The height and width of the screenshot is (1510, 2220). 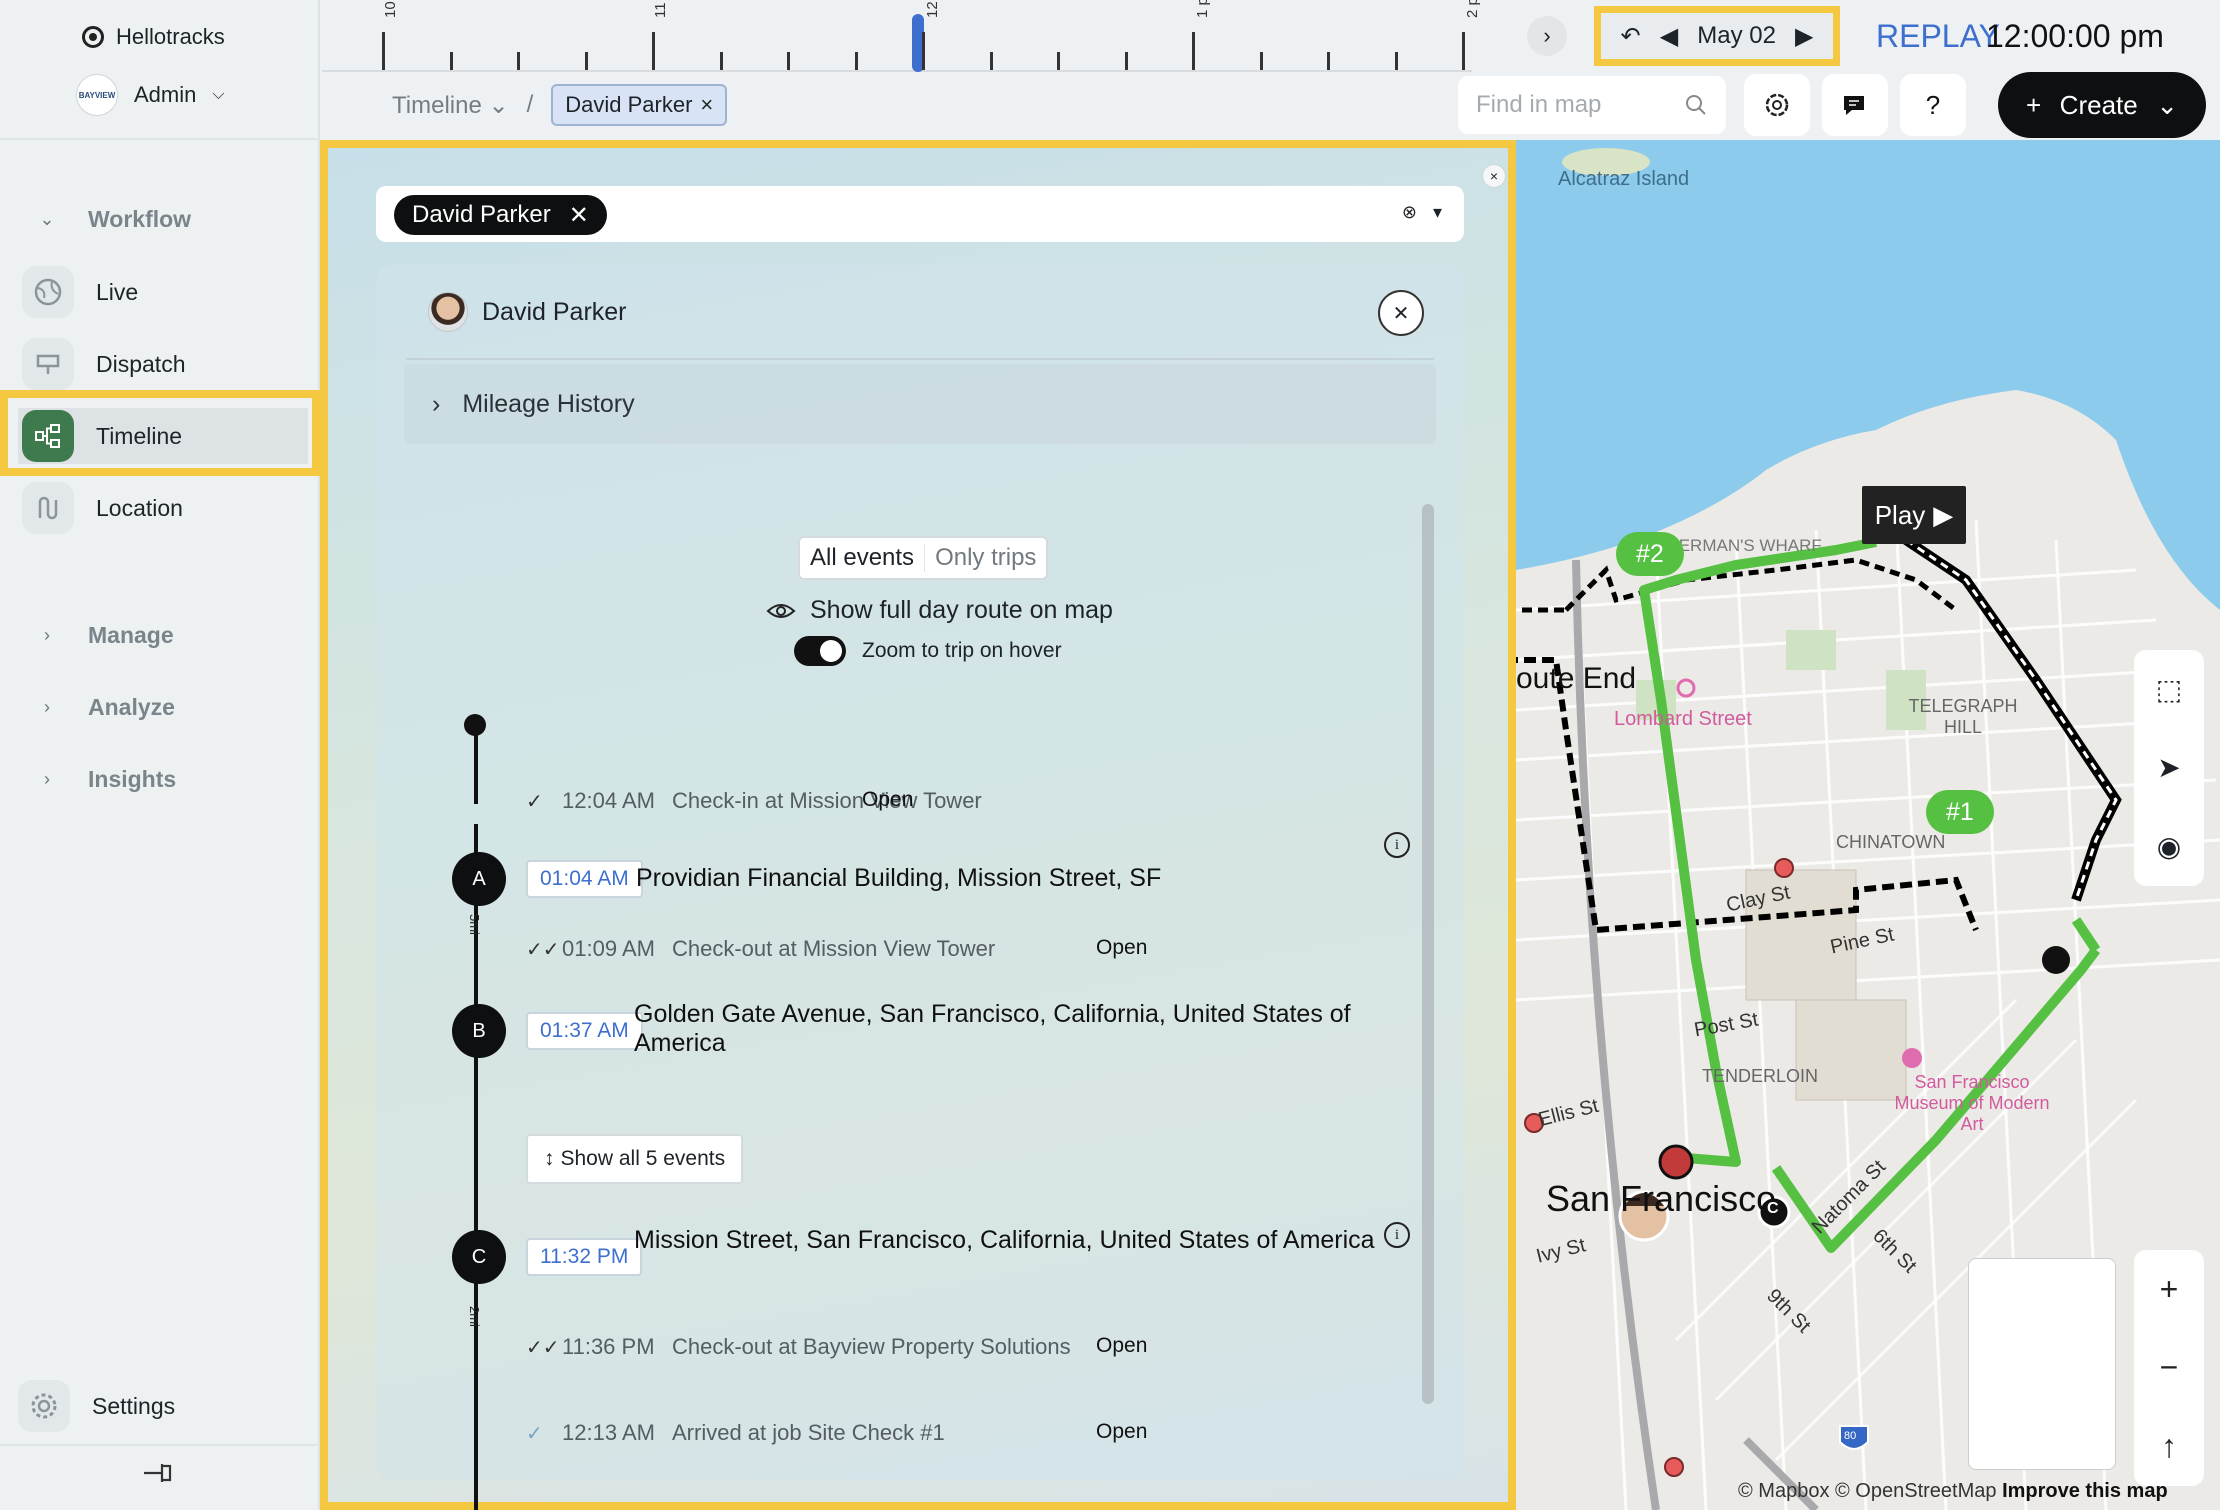 I want to click on zoom-hover-toggle, so click(x=820, y=651).